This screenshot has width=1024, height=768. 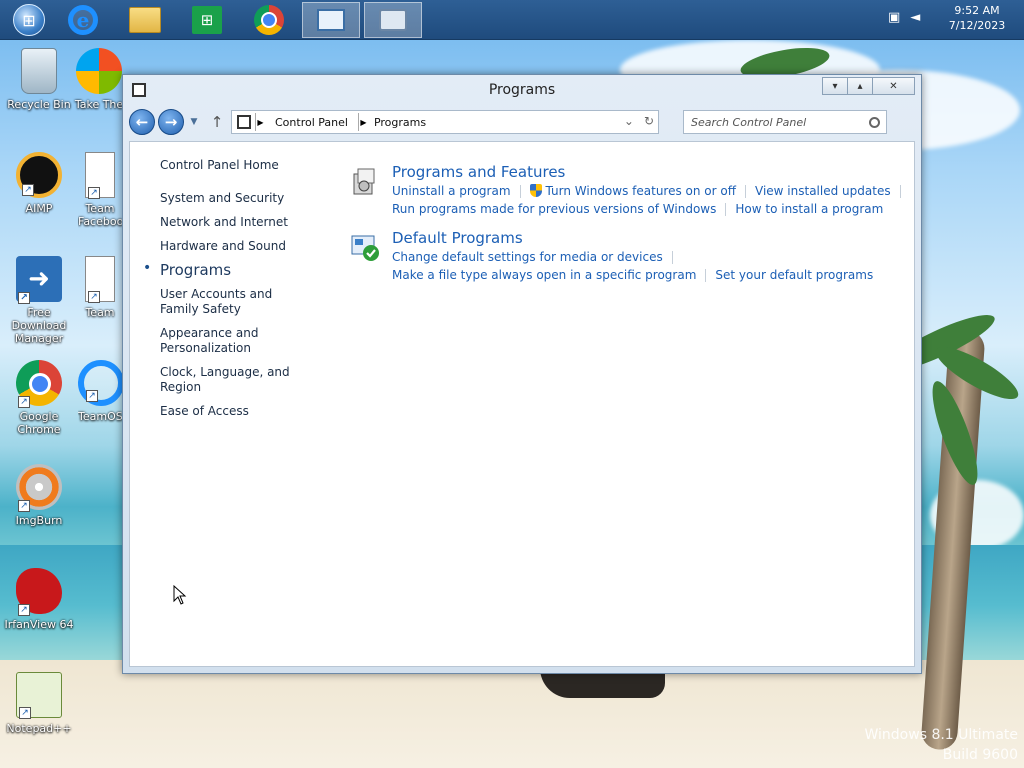 What do you see at coordinates (39, 423) in the screenshot?
I see `desktop-icon-label: Google Chrome` at bounding box center [39, 423].